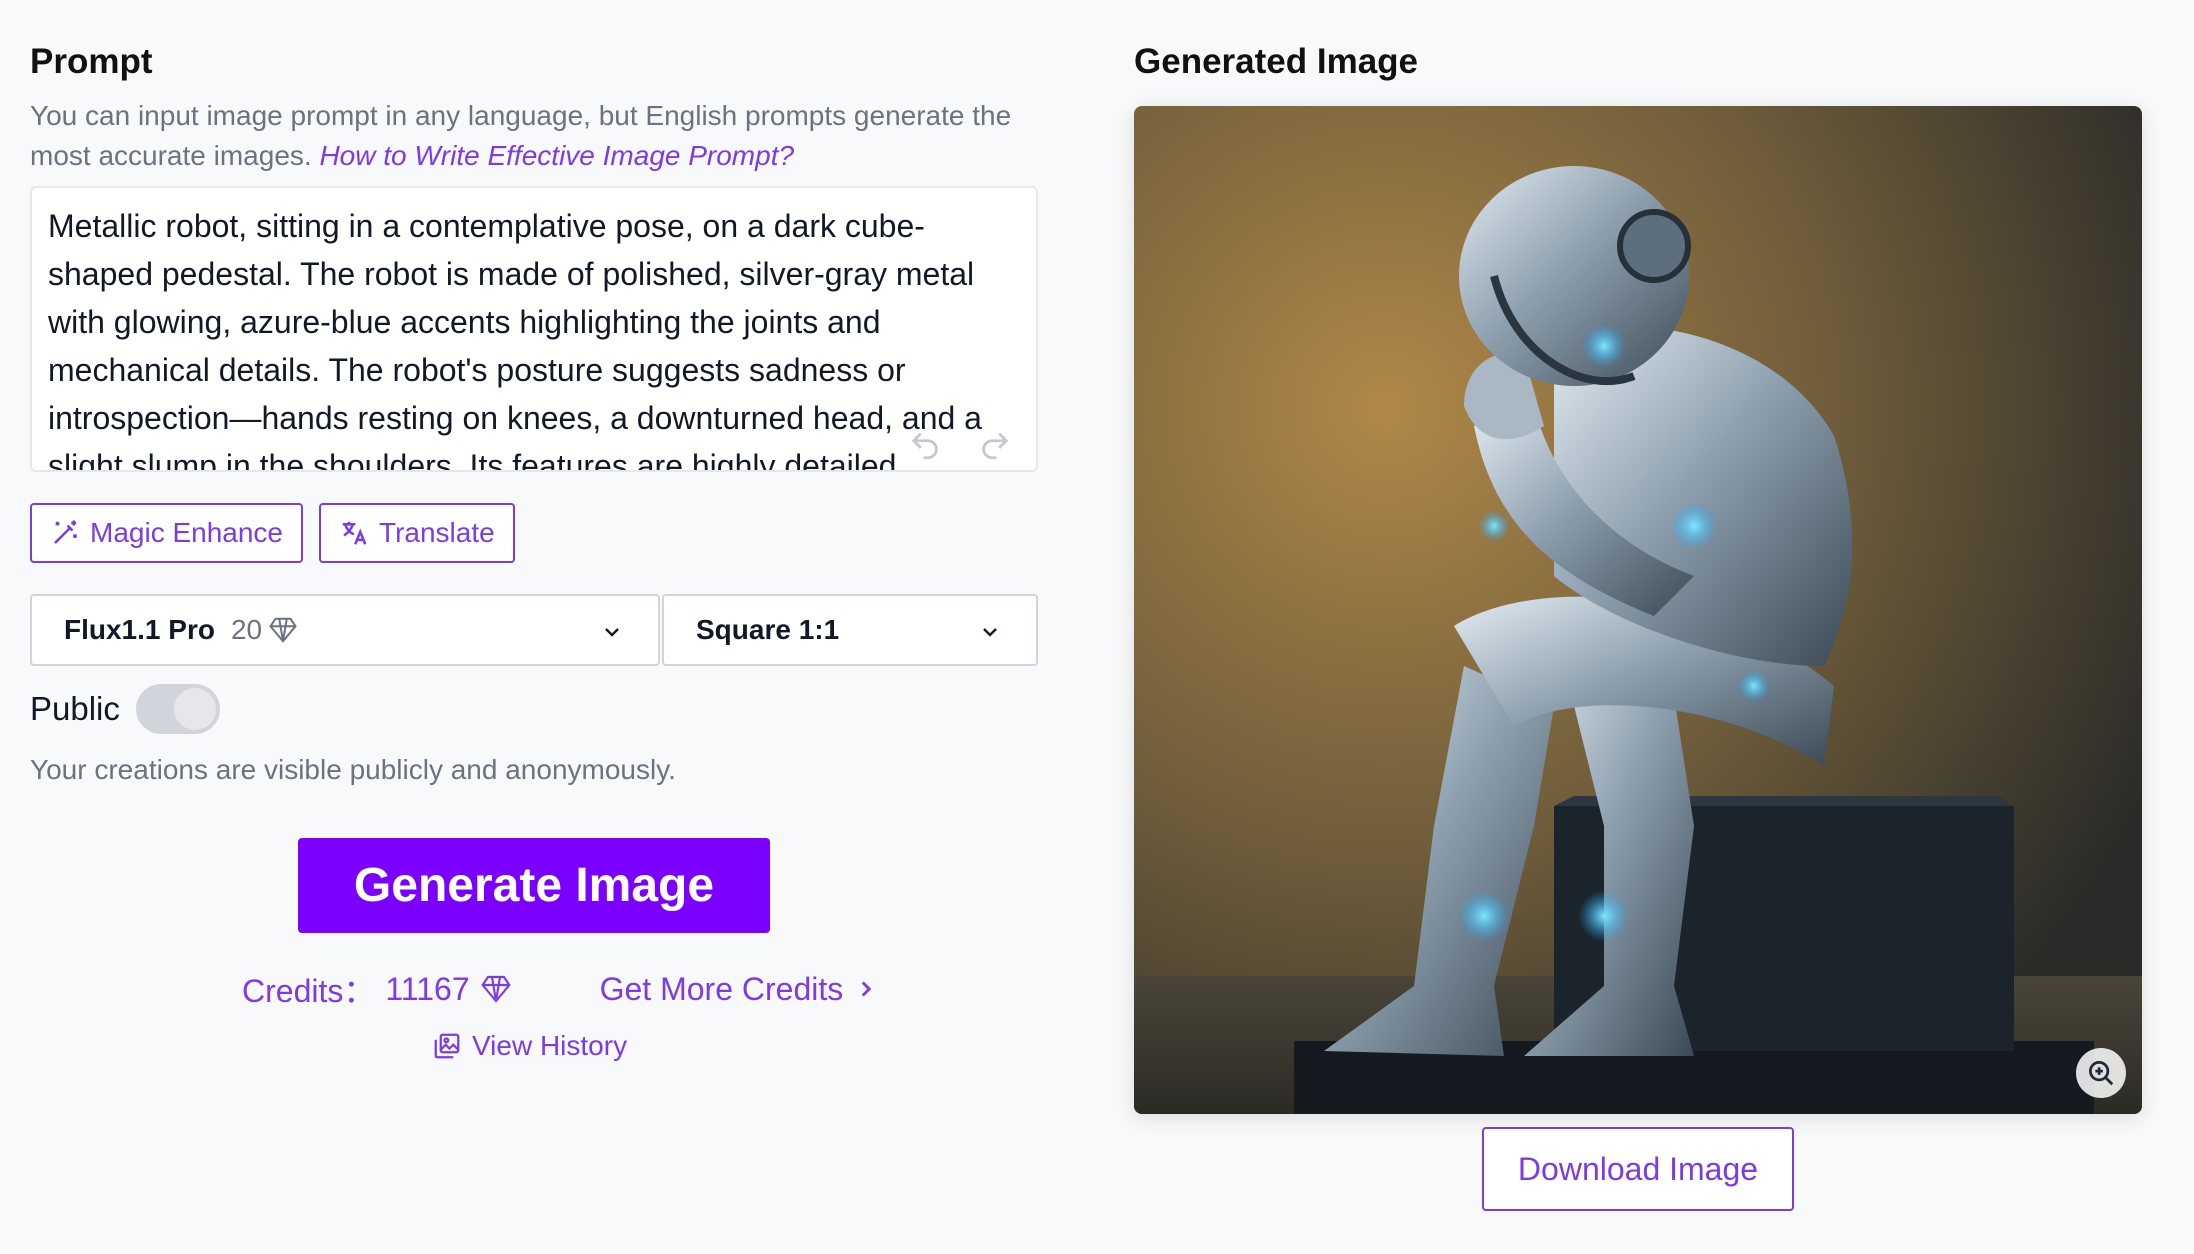 Image resolution: width=2194 pixels, height=1254 pixels. Describe the element at coordinates (264, 630) in the screenshot. I see `model-cost: 20` at that location.